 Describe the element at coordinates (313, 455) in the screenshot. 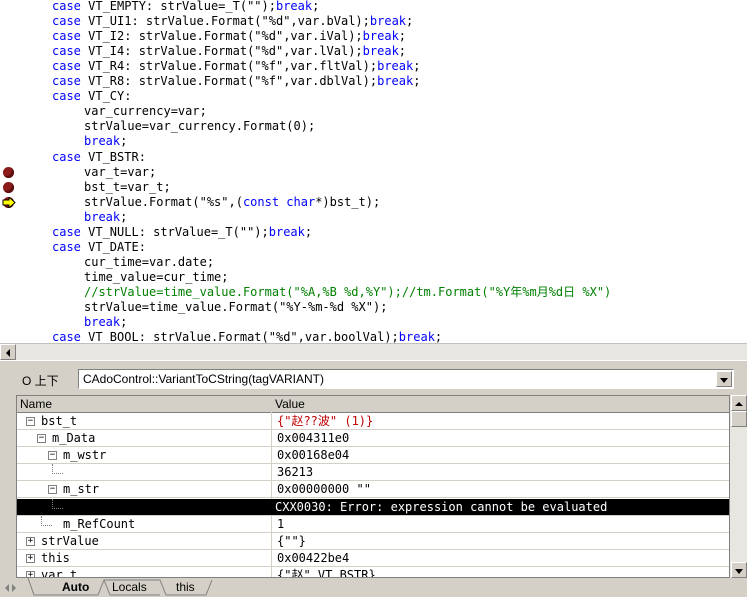

I see `watch-value: 0x00168e04` at that location.